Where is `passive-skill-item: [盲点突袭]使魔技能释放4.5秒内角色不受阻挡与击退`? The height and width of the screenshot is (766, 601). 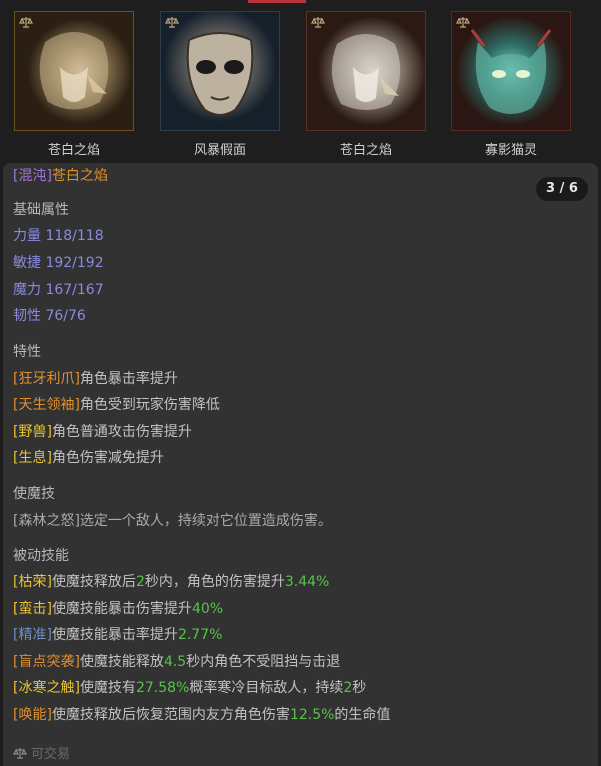 passive-skill-item: [盲点突袭]使魔技能释放4.5秒内角色不受阻挡与击退 is located at coordinates (176, 662).